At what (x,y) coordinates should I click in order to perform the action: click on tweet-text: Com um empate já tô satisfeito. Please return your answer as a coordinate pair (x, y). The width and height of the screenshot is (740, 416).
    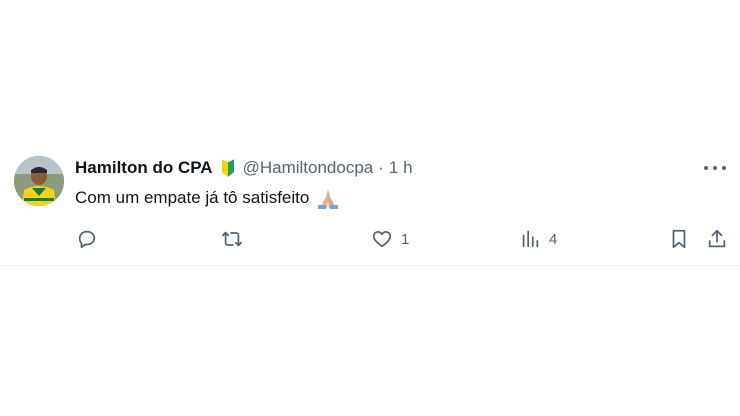
    Looking at the image, I should click on (208, 198).